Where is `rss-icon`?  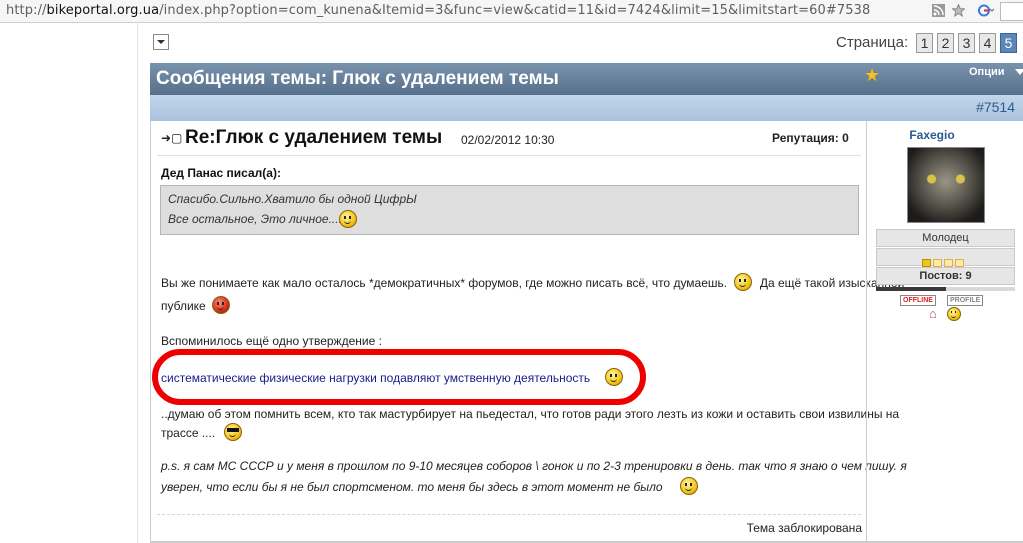 rss-icon is located at coordinates (938, 10).